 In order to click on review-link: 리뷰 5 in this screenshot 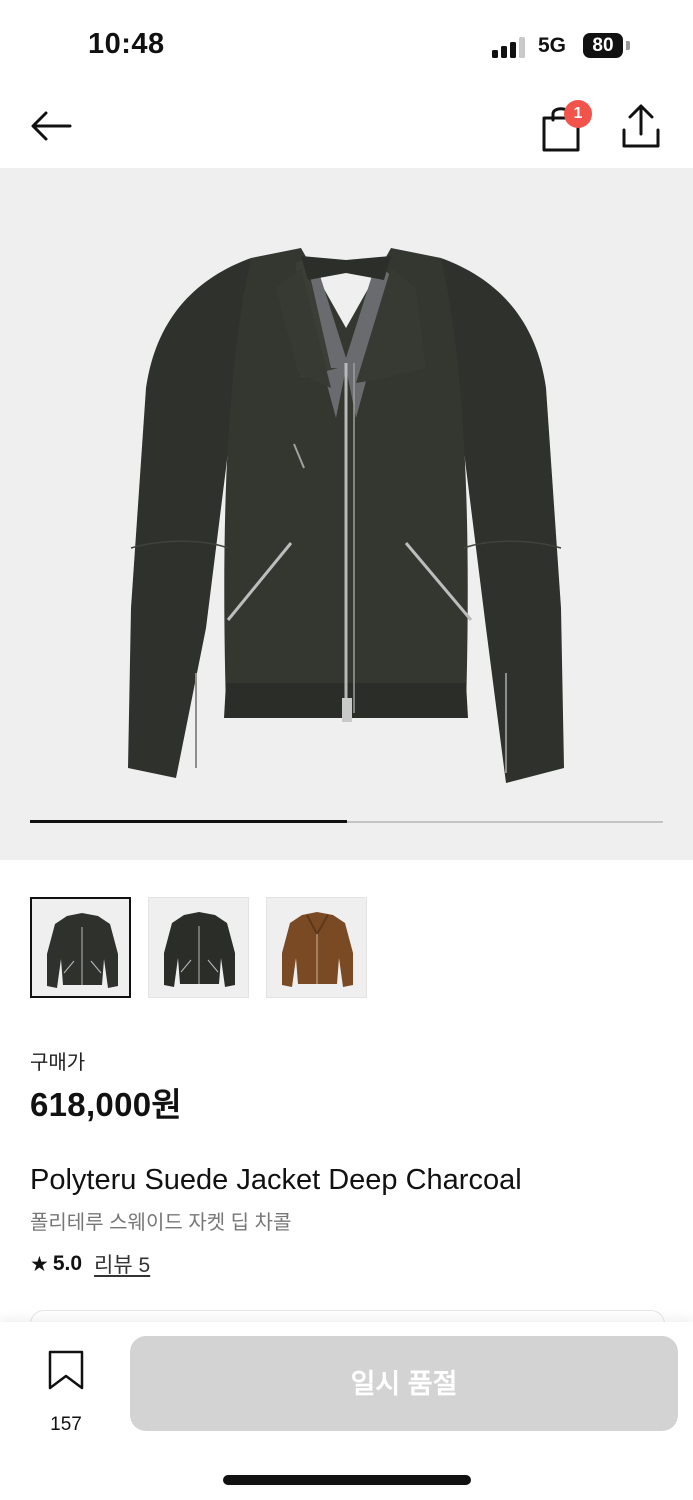, I will do `click(122, 1264)`.